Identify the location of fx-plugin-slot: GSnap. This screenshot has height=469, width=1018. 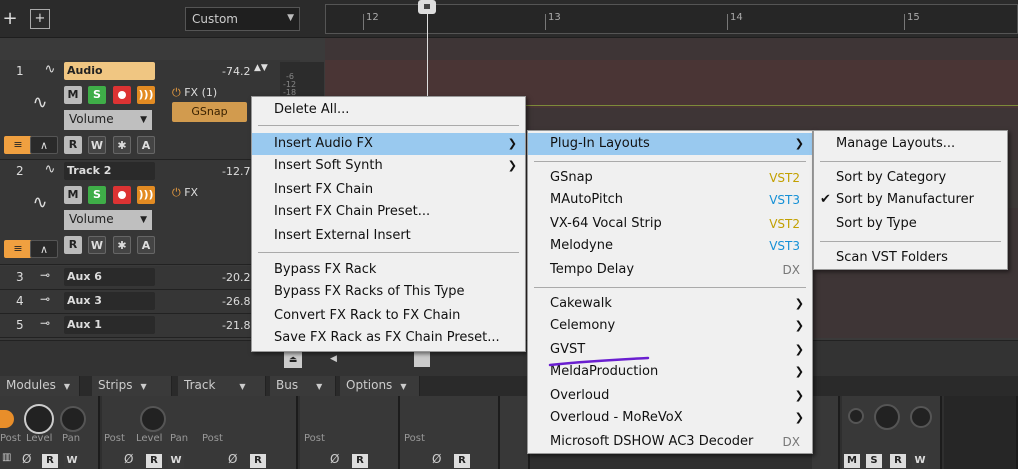
(209, 112).